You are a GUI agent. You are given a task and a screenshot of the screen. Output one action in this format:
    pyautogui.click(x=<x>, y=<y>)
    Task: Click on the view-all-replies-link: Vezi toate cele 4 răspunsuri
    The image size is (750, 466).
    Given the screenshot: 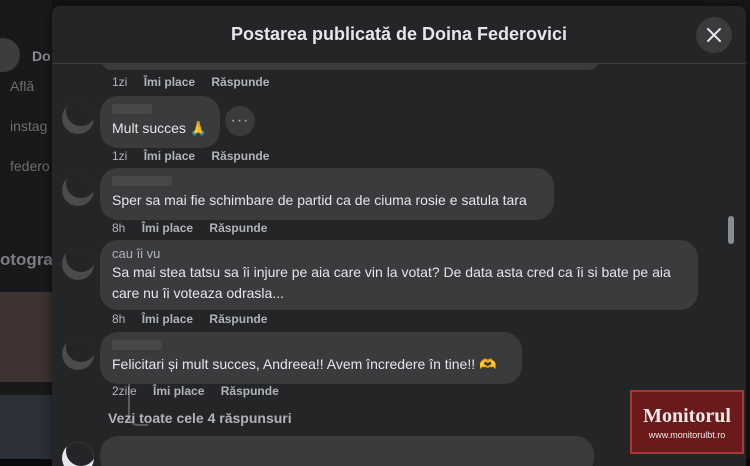 What is the action you would take?
    pyautogui.click(x=200, y=418)
    